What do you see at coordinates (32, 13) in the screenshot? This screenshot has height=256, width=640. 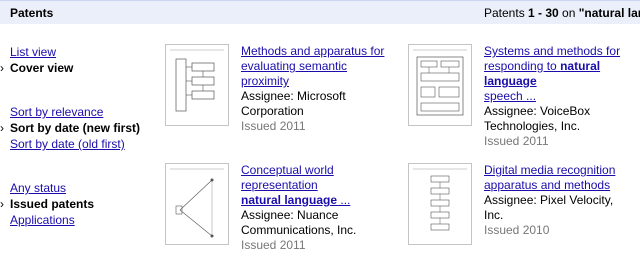 I see `page-title: Patents` at bounding box center [32, 13].